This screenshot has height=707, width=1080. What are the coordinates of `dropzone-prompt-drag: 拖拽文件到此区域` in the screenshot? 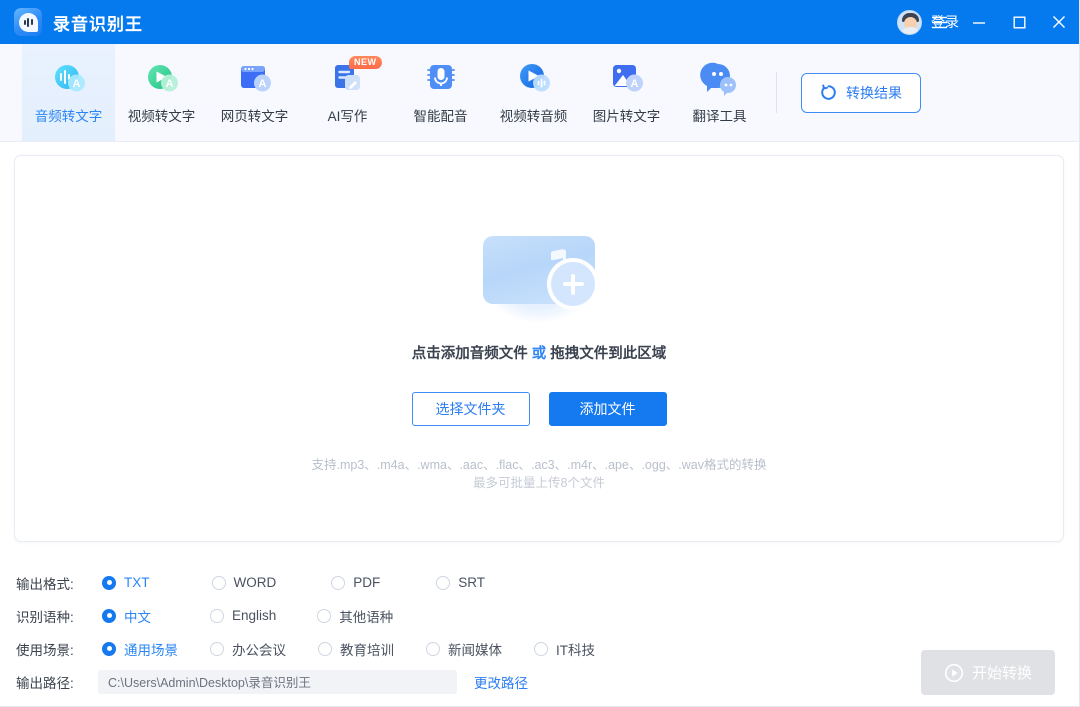 It's located at (608, 354).